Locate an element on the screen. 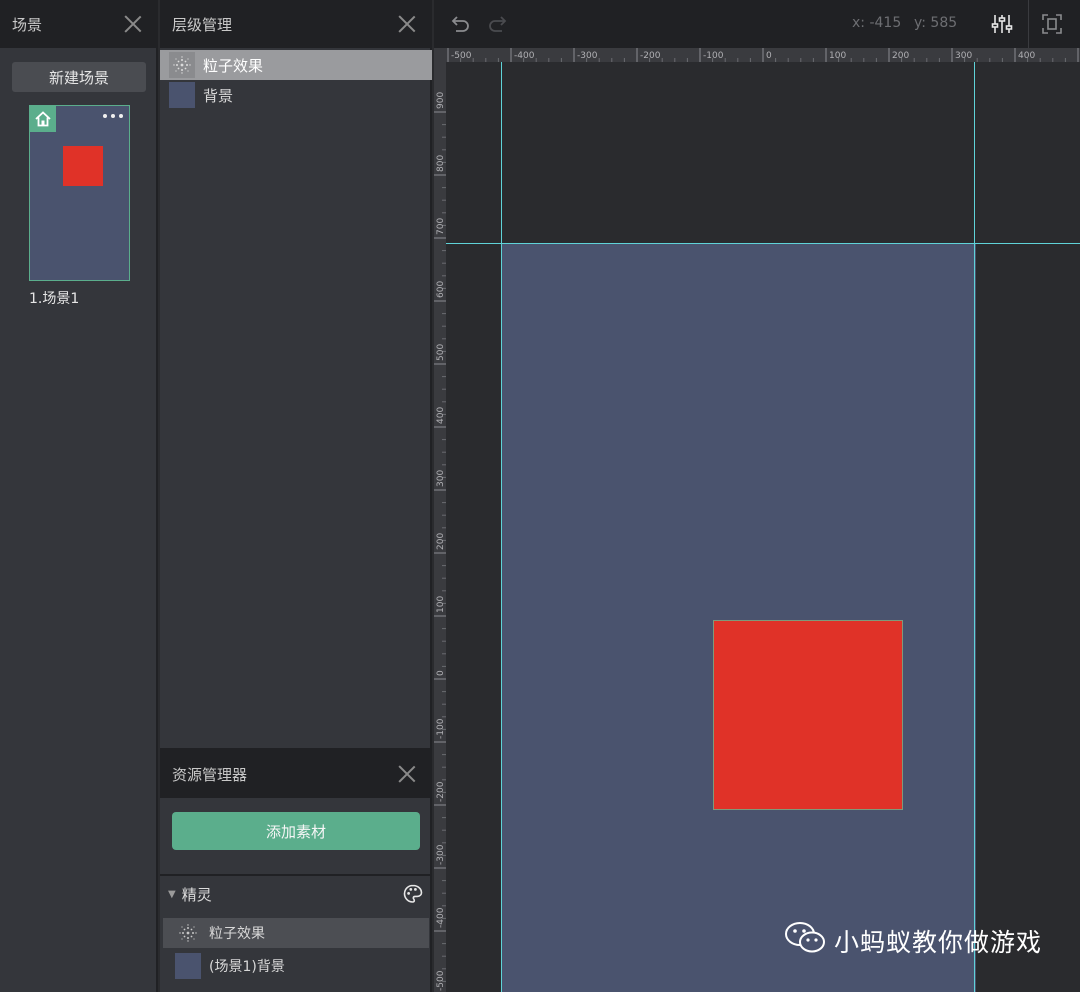 This screenshot has height=992, width=1080. divider is located at coordinates (296, 875).